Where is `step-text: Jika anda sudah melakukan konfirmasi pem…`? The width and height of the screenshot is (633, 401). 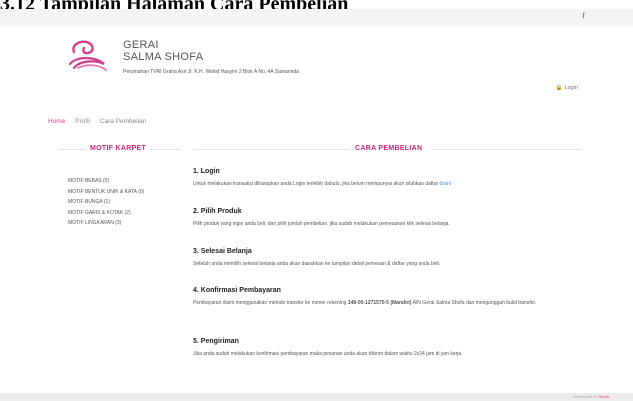 step-text: Jika anda sudah melakukan konfirmasi pem… is located at coordinates (328, 354).